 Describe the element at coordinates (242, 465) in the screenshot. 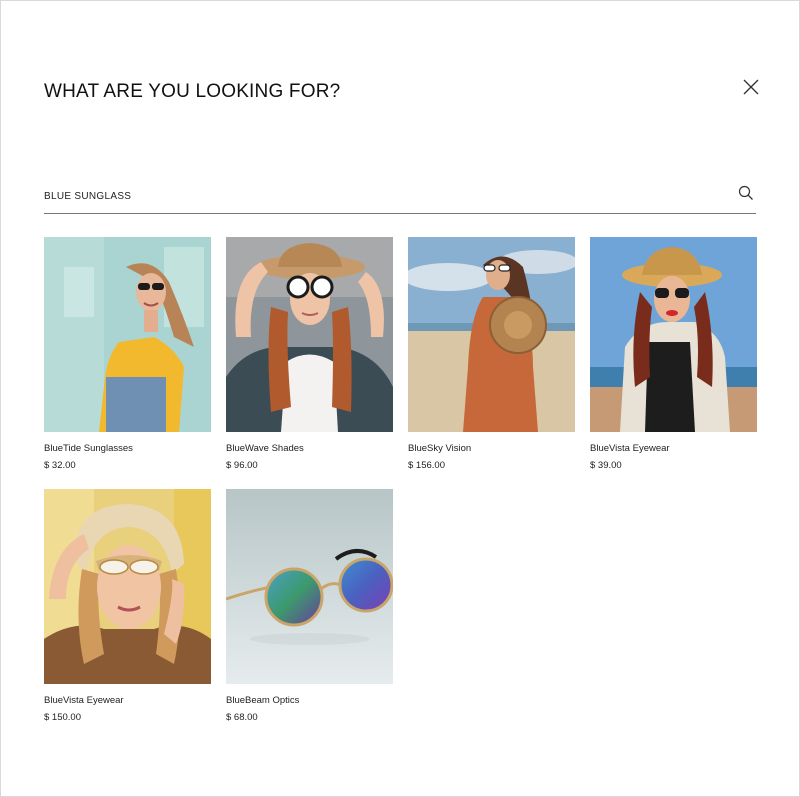

I see `product-price: $ 96.00` at that location.